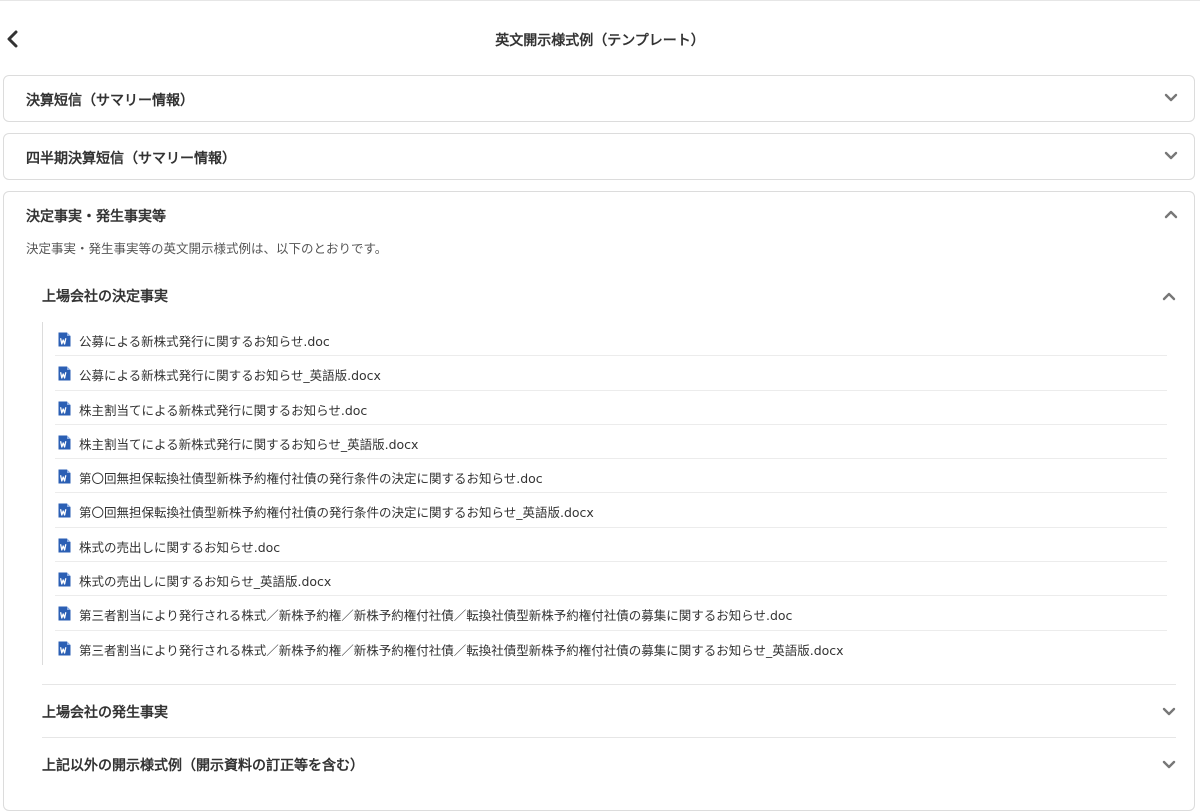 The height and width of the screenshot is (811, 1200). I want to click on subaccordion-title: 上記以外の開示様式例（開示資料の訂正等を含む）, so click(203, 766).